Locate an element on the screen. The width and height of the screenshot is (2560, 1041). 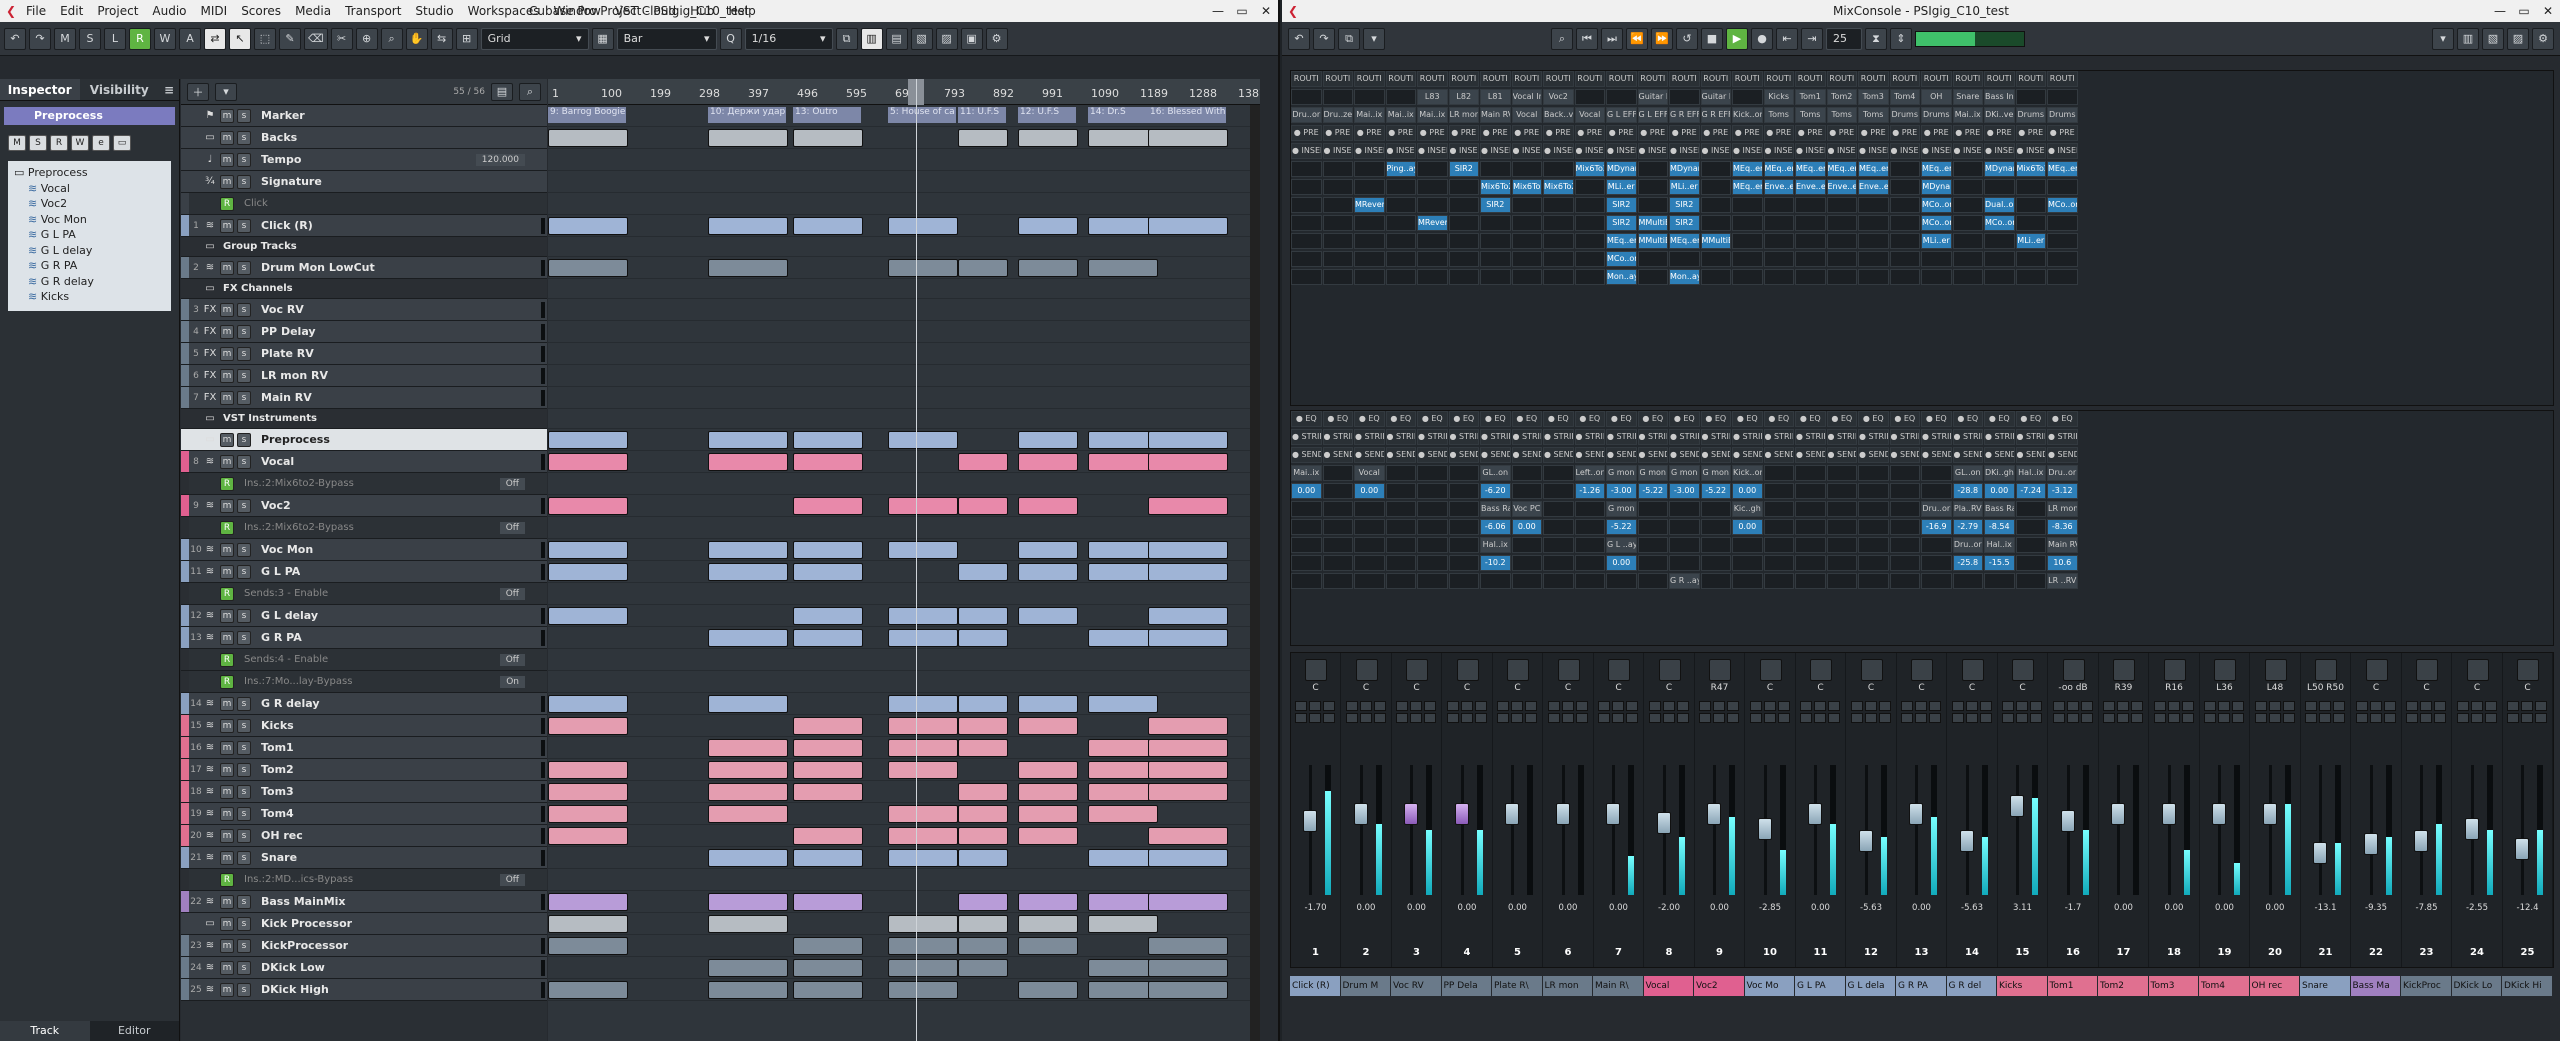
folder-icon: ▭ is located at coordinates (122, 143).